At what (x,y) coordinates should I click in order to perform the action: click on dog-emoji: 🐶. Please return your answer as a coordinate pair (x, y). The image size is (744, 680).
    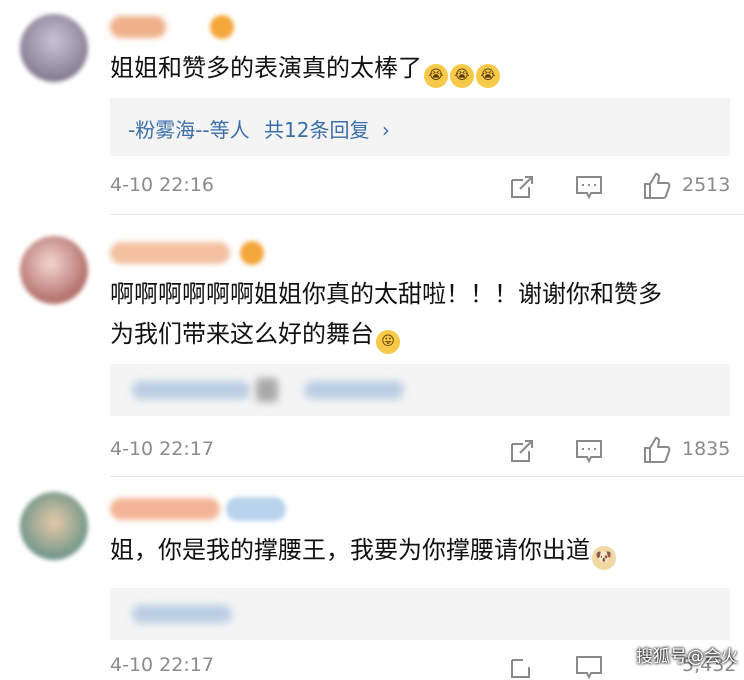
    Looking at the image, I should click on (604, 558).